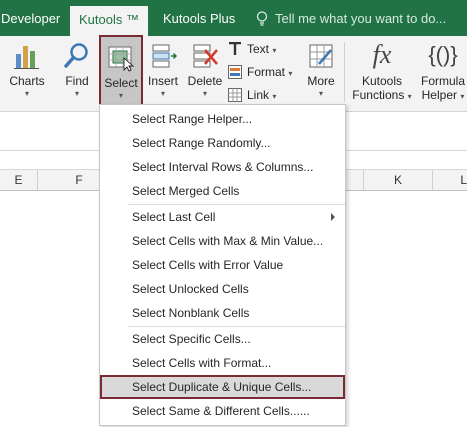  What do you see at coordinates (190, 289) in the screenshot?
I see `menu-item-label: Select Unlocked Cells` at bounding box center [190, 289].